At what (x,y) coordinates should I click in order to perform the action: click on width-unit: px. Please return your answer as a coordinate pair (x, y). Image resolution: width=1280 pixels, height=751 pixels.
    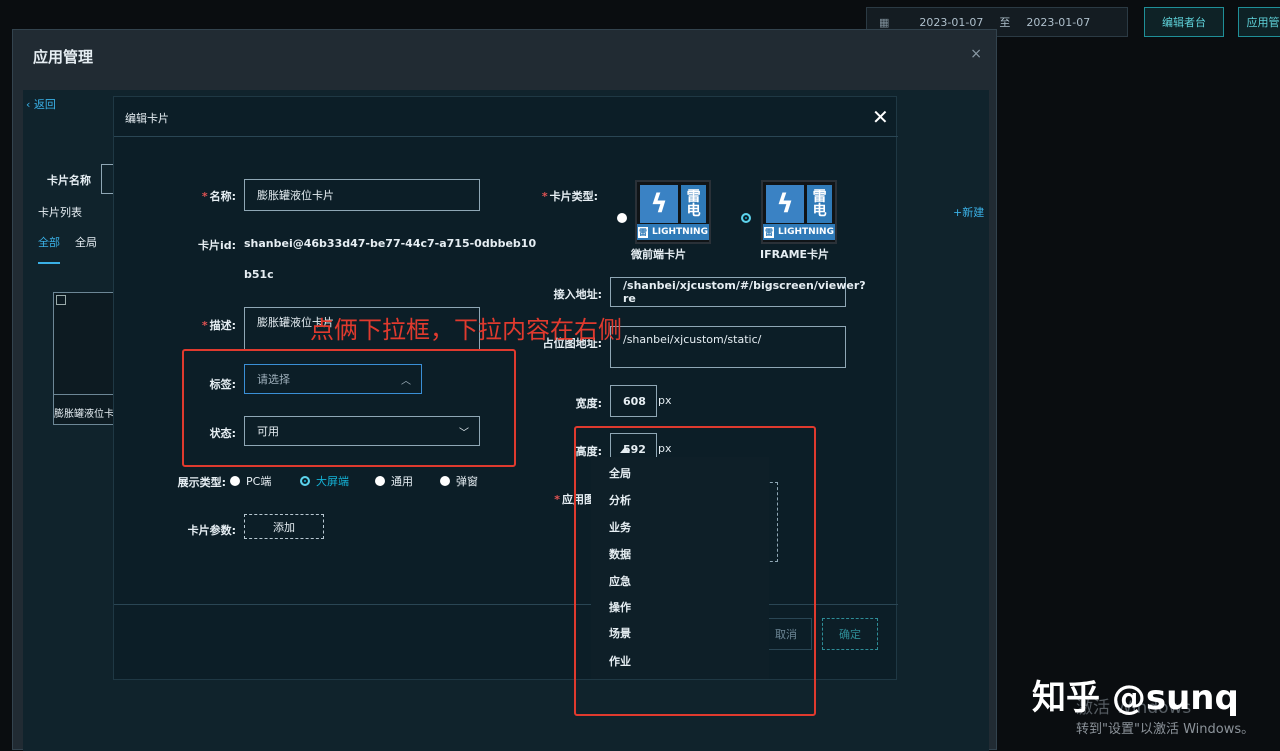
    Looking at the image, I should click on (665, 400).